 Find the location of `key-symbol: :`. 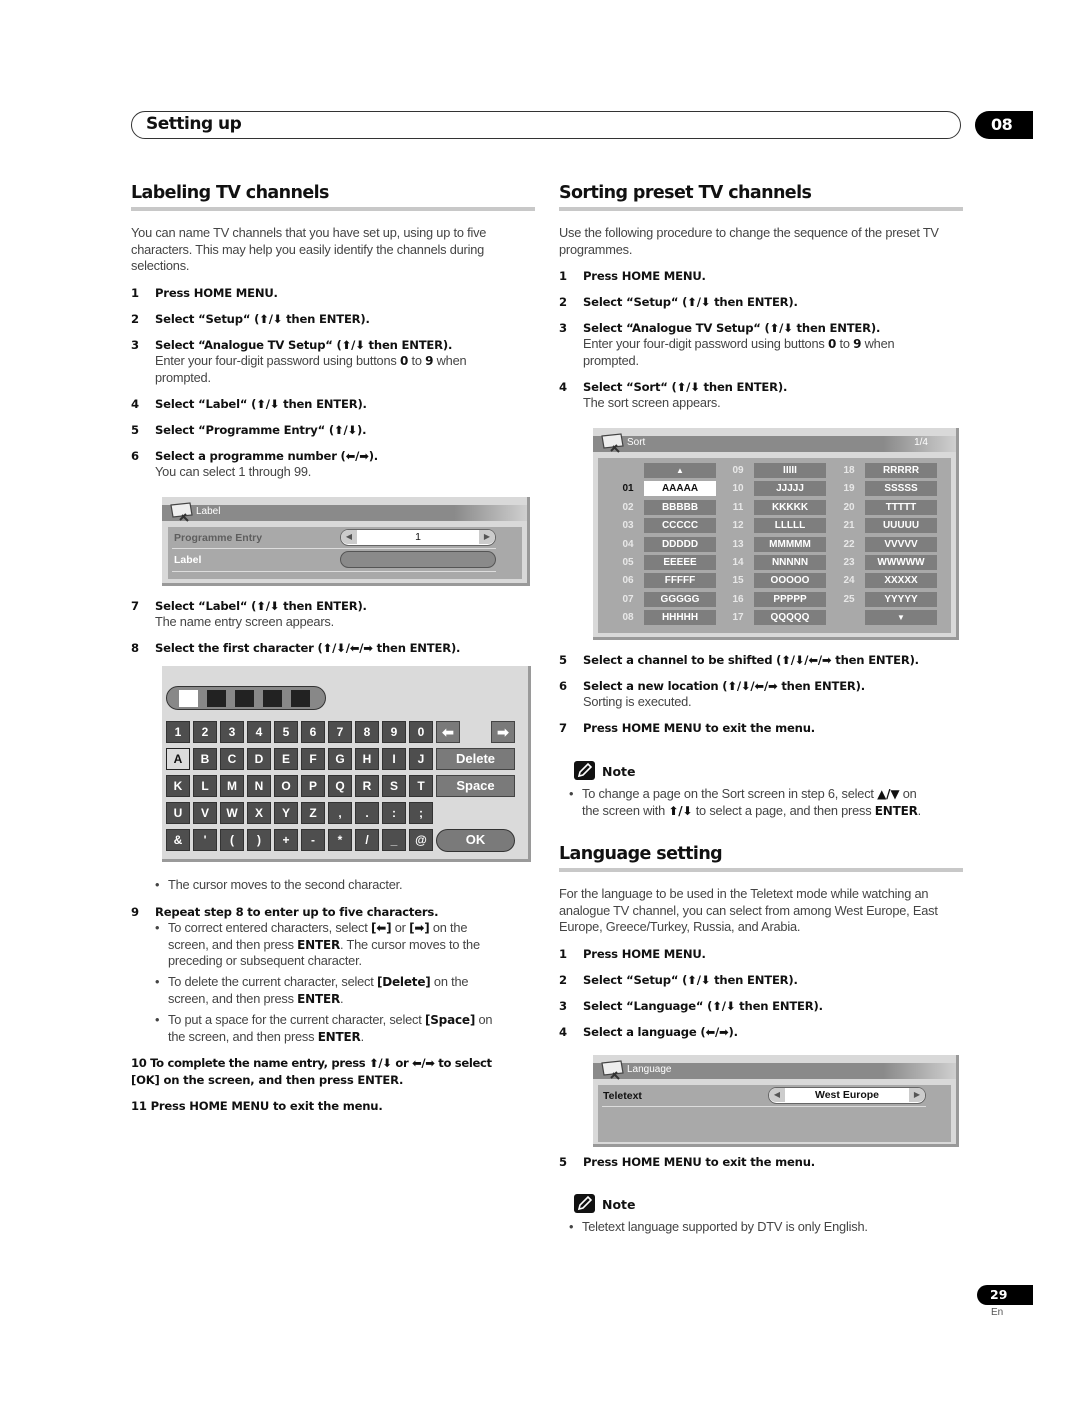

key-symbol: : is located at coordinates (394, 813).